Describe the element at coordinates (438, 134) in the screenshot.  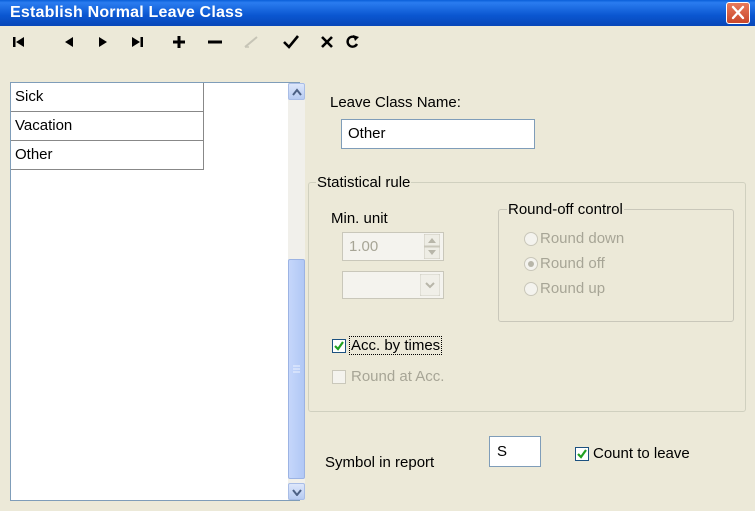
I see `leave-class-name-input: Other` at that location.